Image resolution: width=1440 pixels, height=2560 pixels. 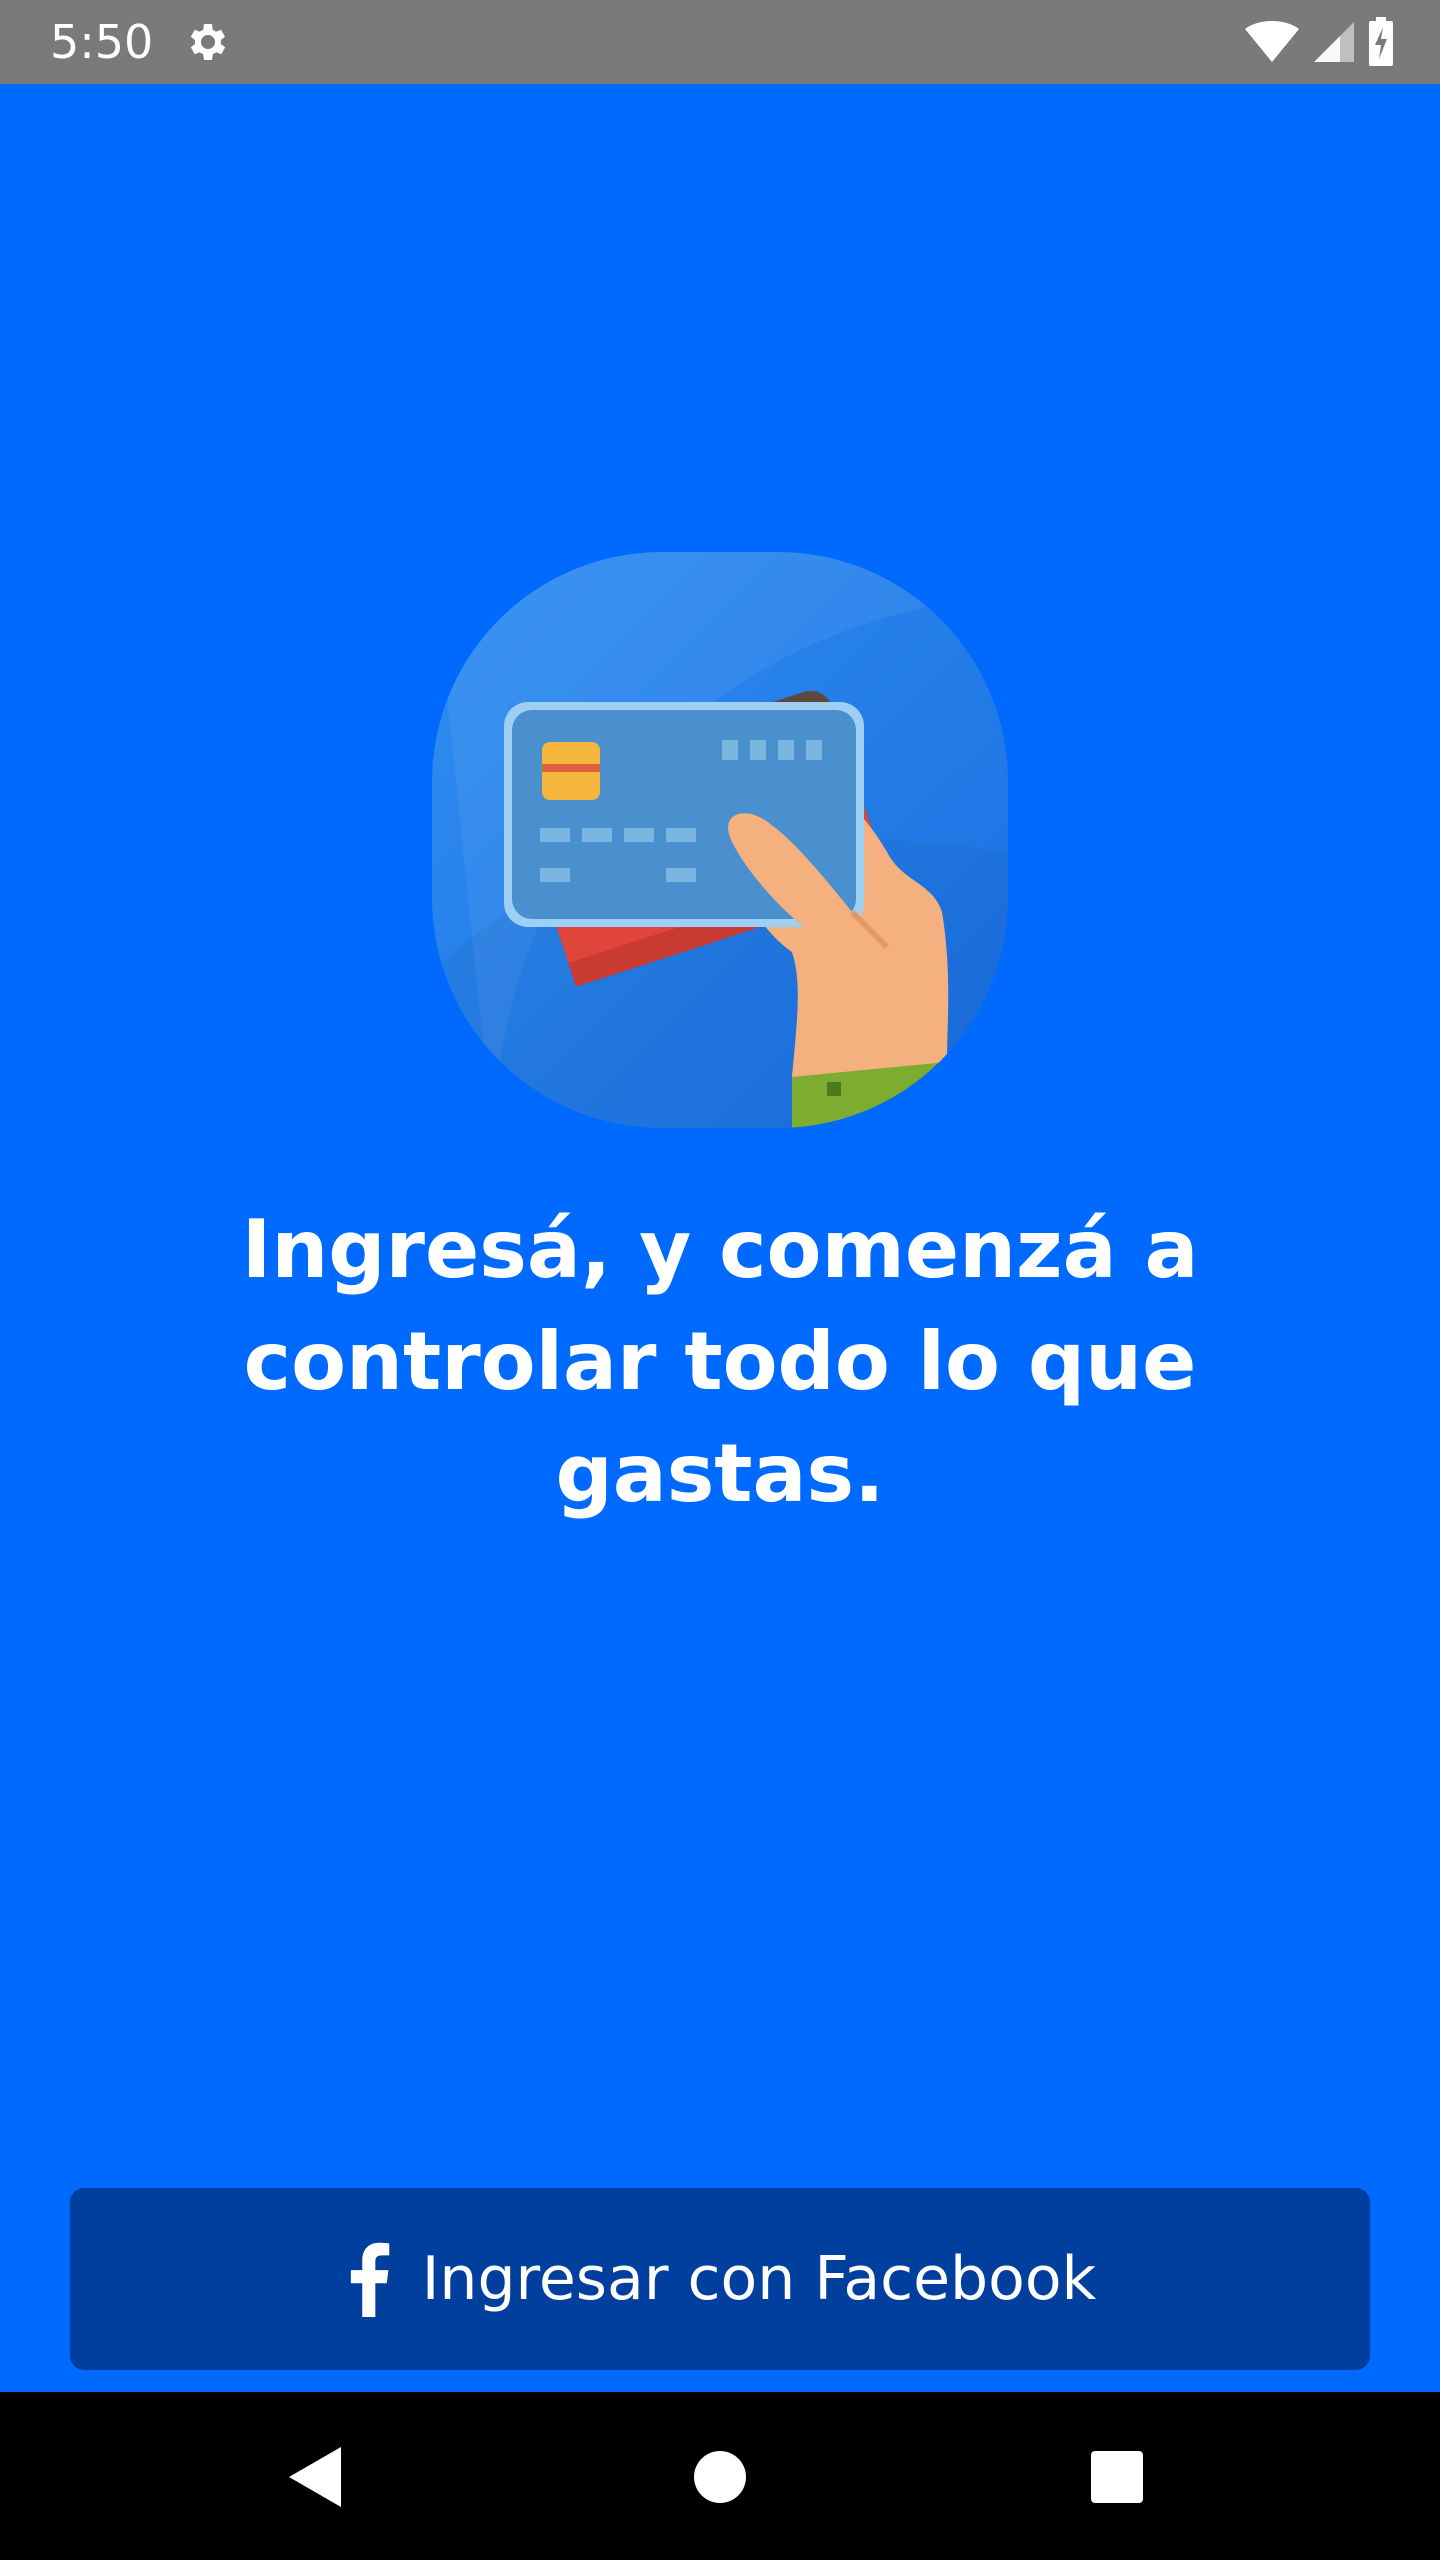 I want to click on facebook-login-label: Ingresar con Facebook, so click(x=759, y=2279).